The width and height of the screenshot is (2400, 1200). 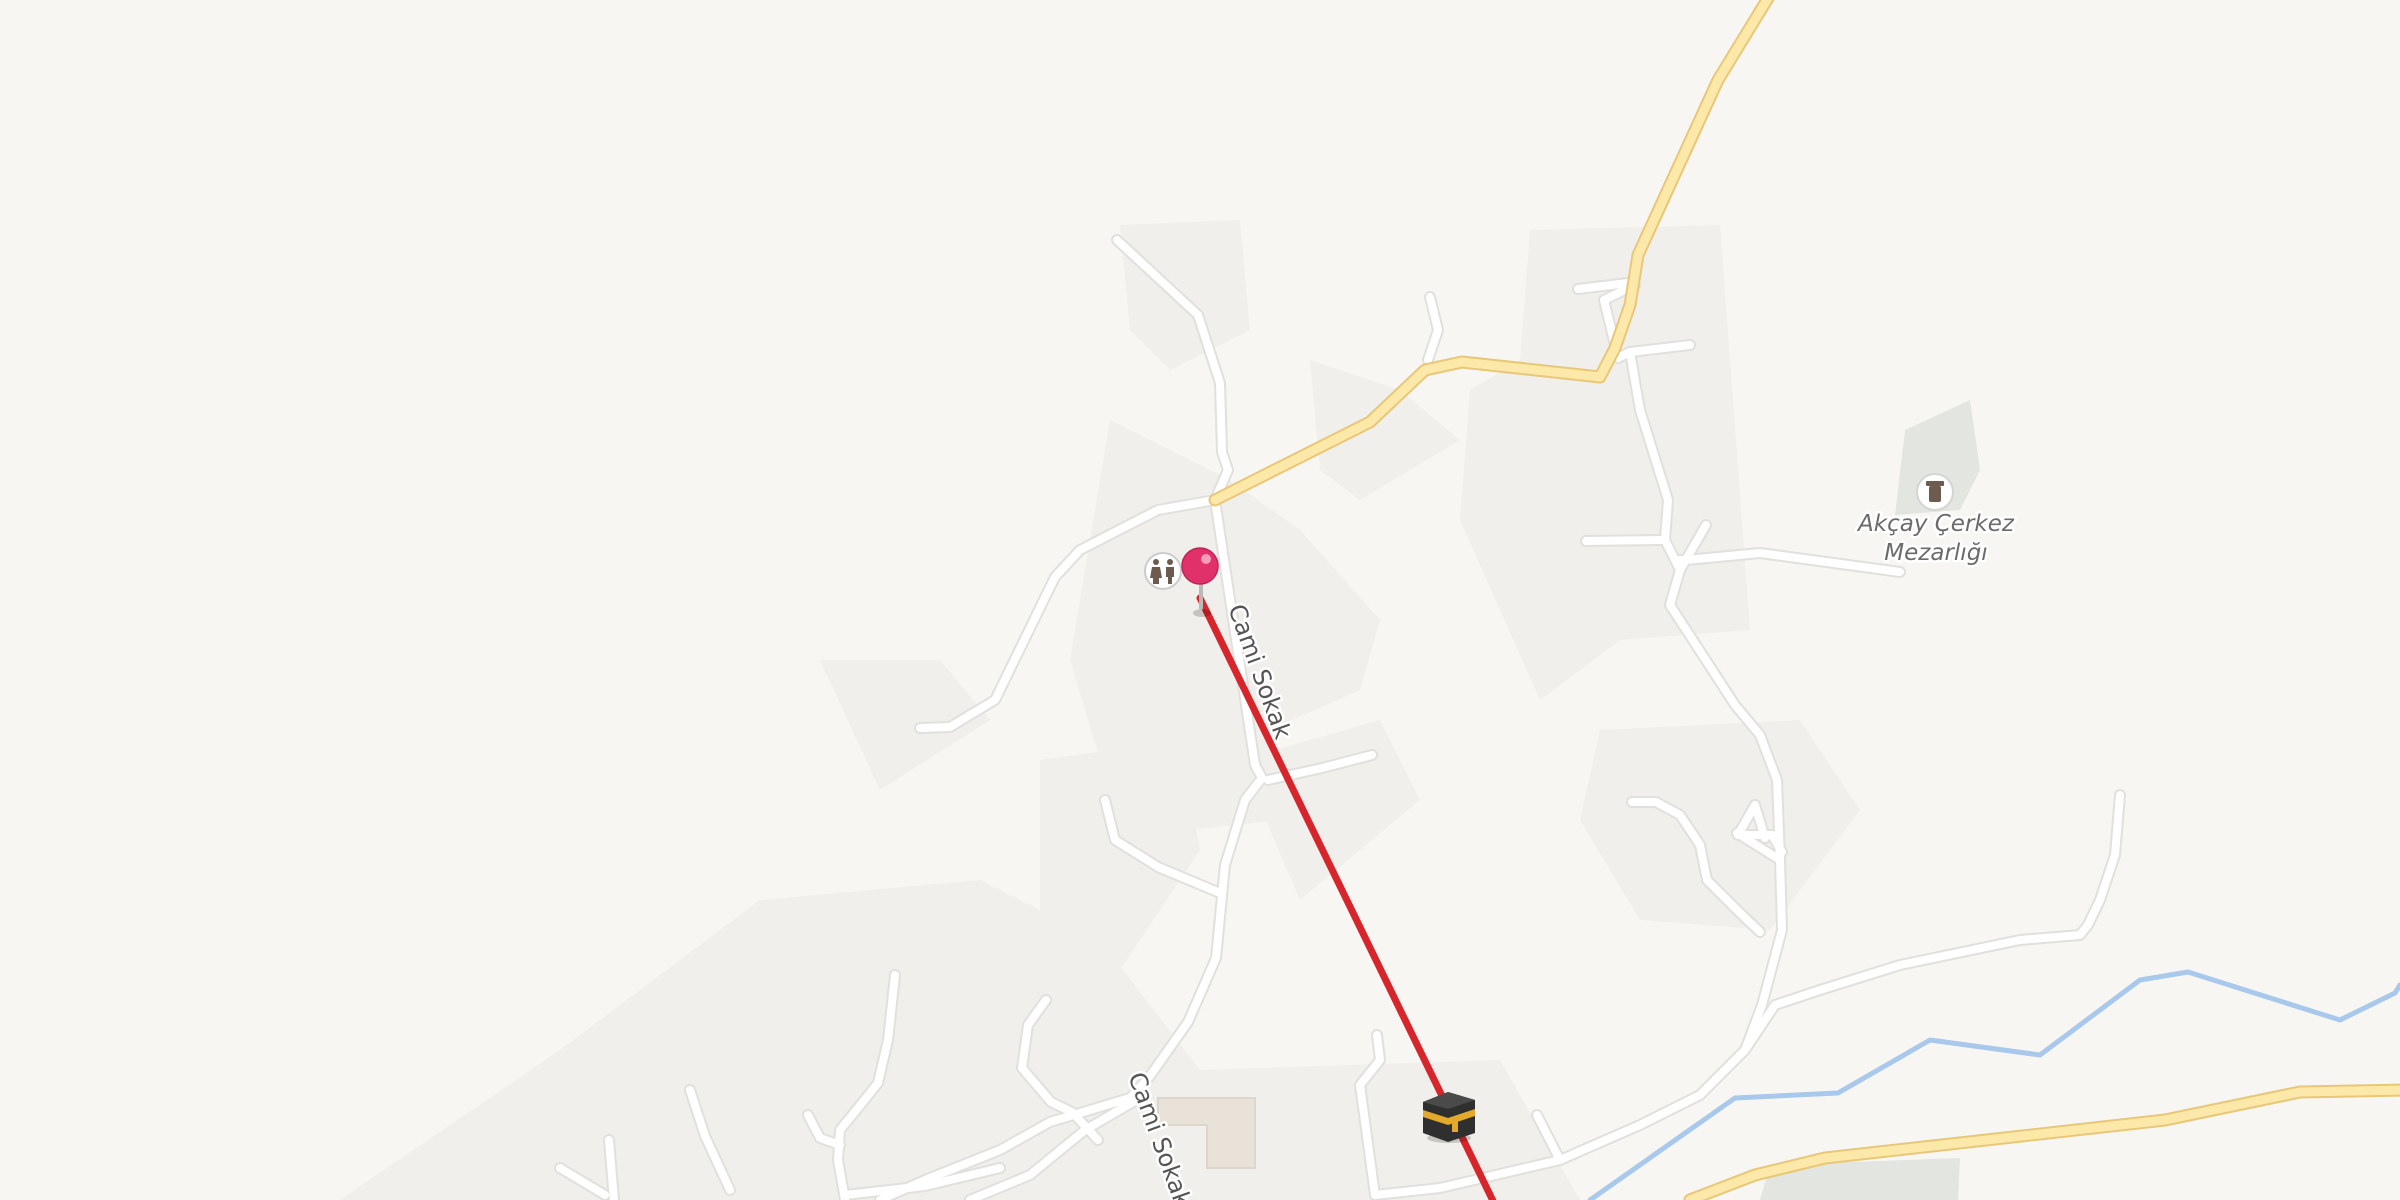 What do you see at coordinates (1163, 571) in the screenshot?
I see `toilets-icon` at bounding box center [1163, 571].